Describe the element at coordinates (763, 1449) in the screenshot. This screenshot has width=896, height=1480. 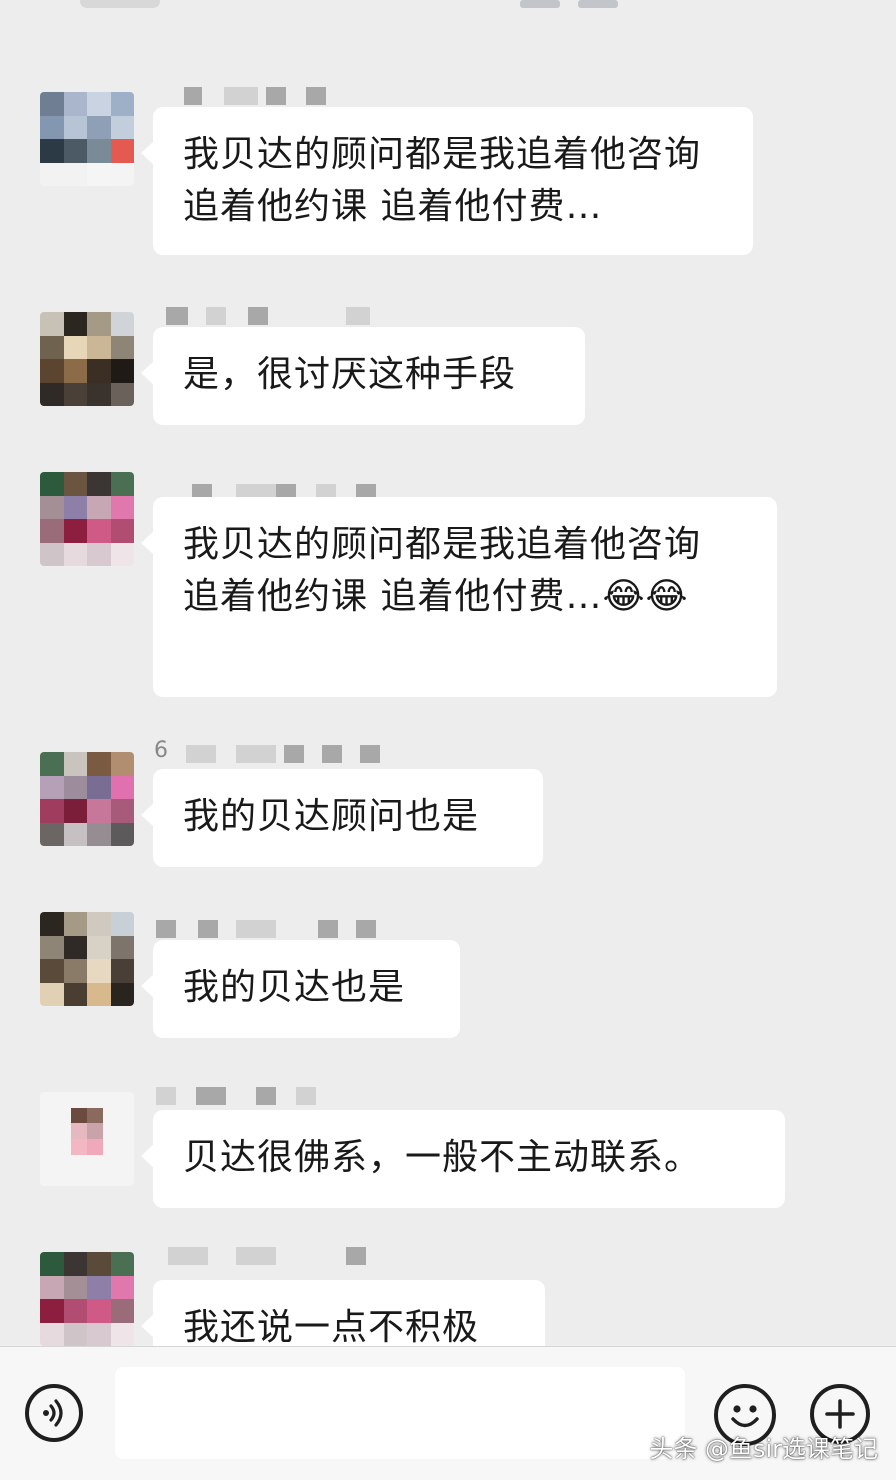
I see `watermark: 头条 @鱼sir选课笔记` at that location.